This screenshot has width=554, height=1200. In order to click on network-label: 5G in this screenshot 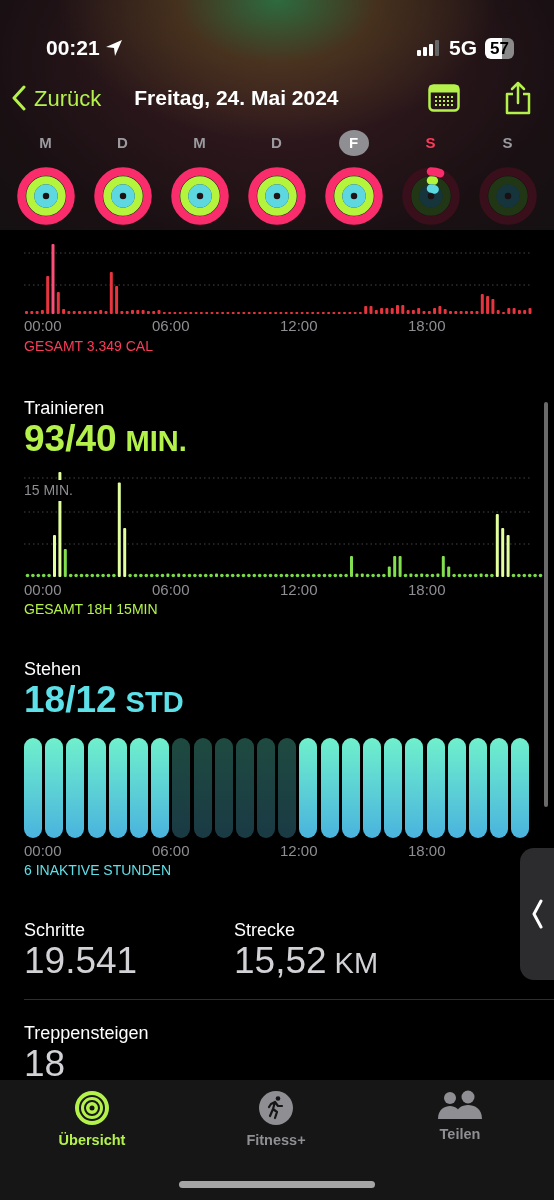, I will do `click(463, 48)`.